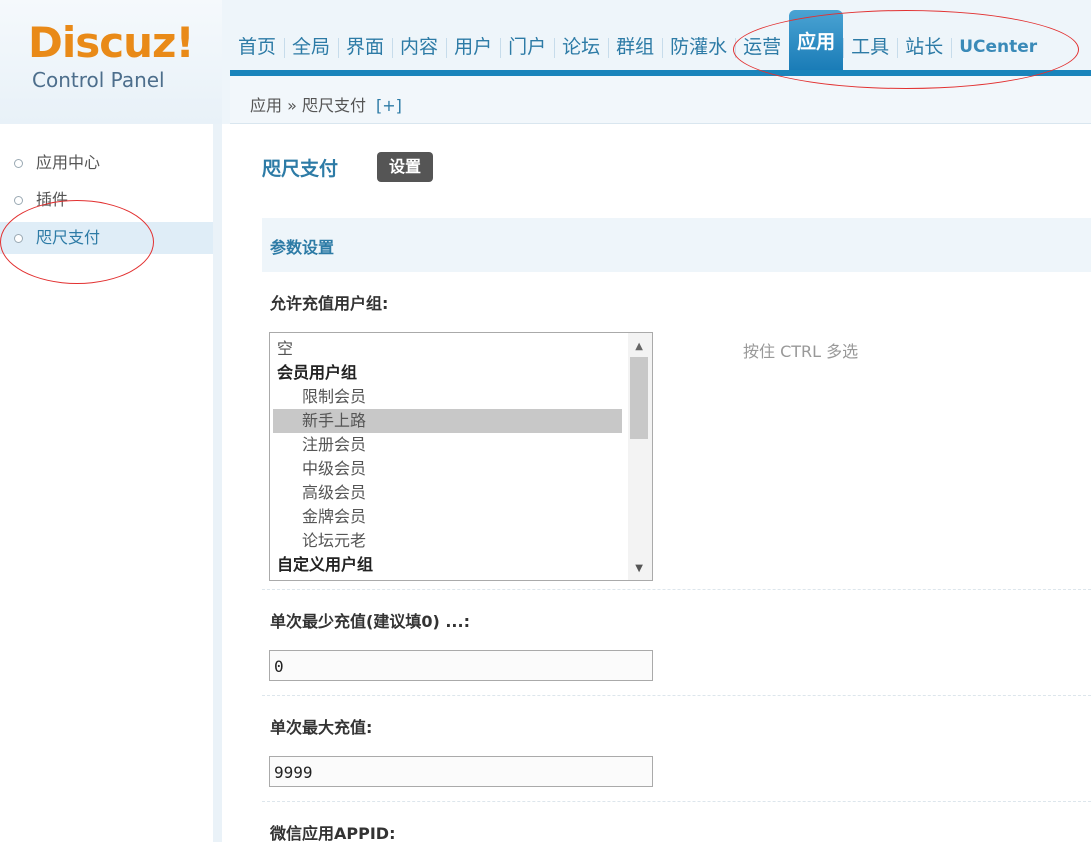 This screenshot has height=842, width=1091. What do you see at coordinates (444, 541) in the screenshot?
I see `option-forum-veteran: 论坛元老` at bounding box center [444, 541].